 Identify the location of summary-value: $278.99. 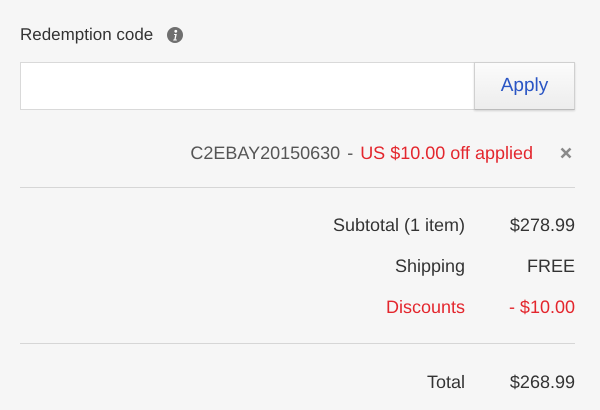
(541, 225).